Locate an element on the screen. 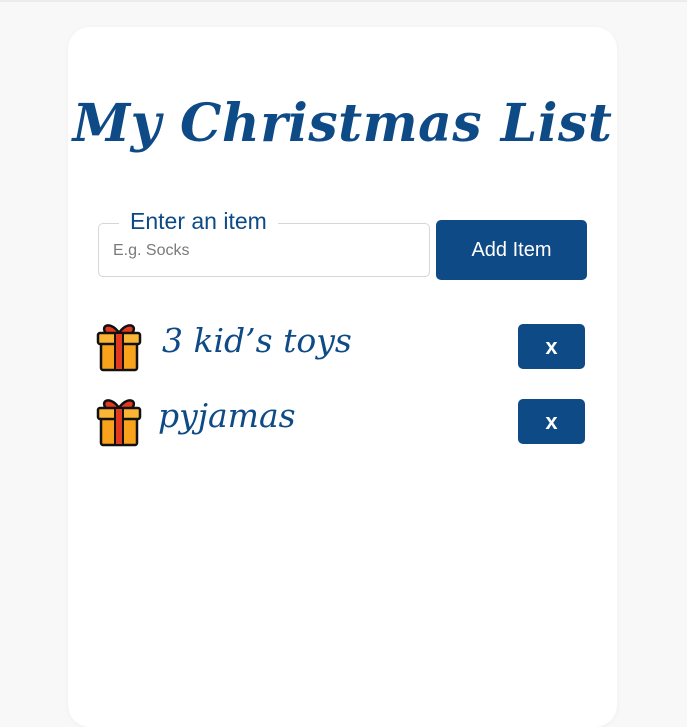  page-top-border is located at coordinates (343, 1).